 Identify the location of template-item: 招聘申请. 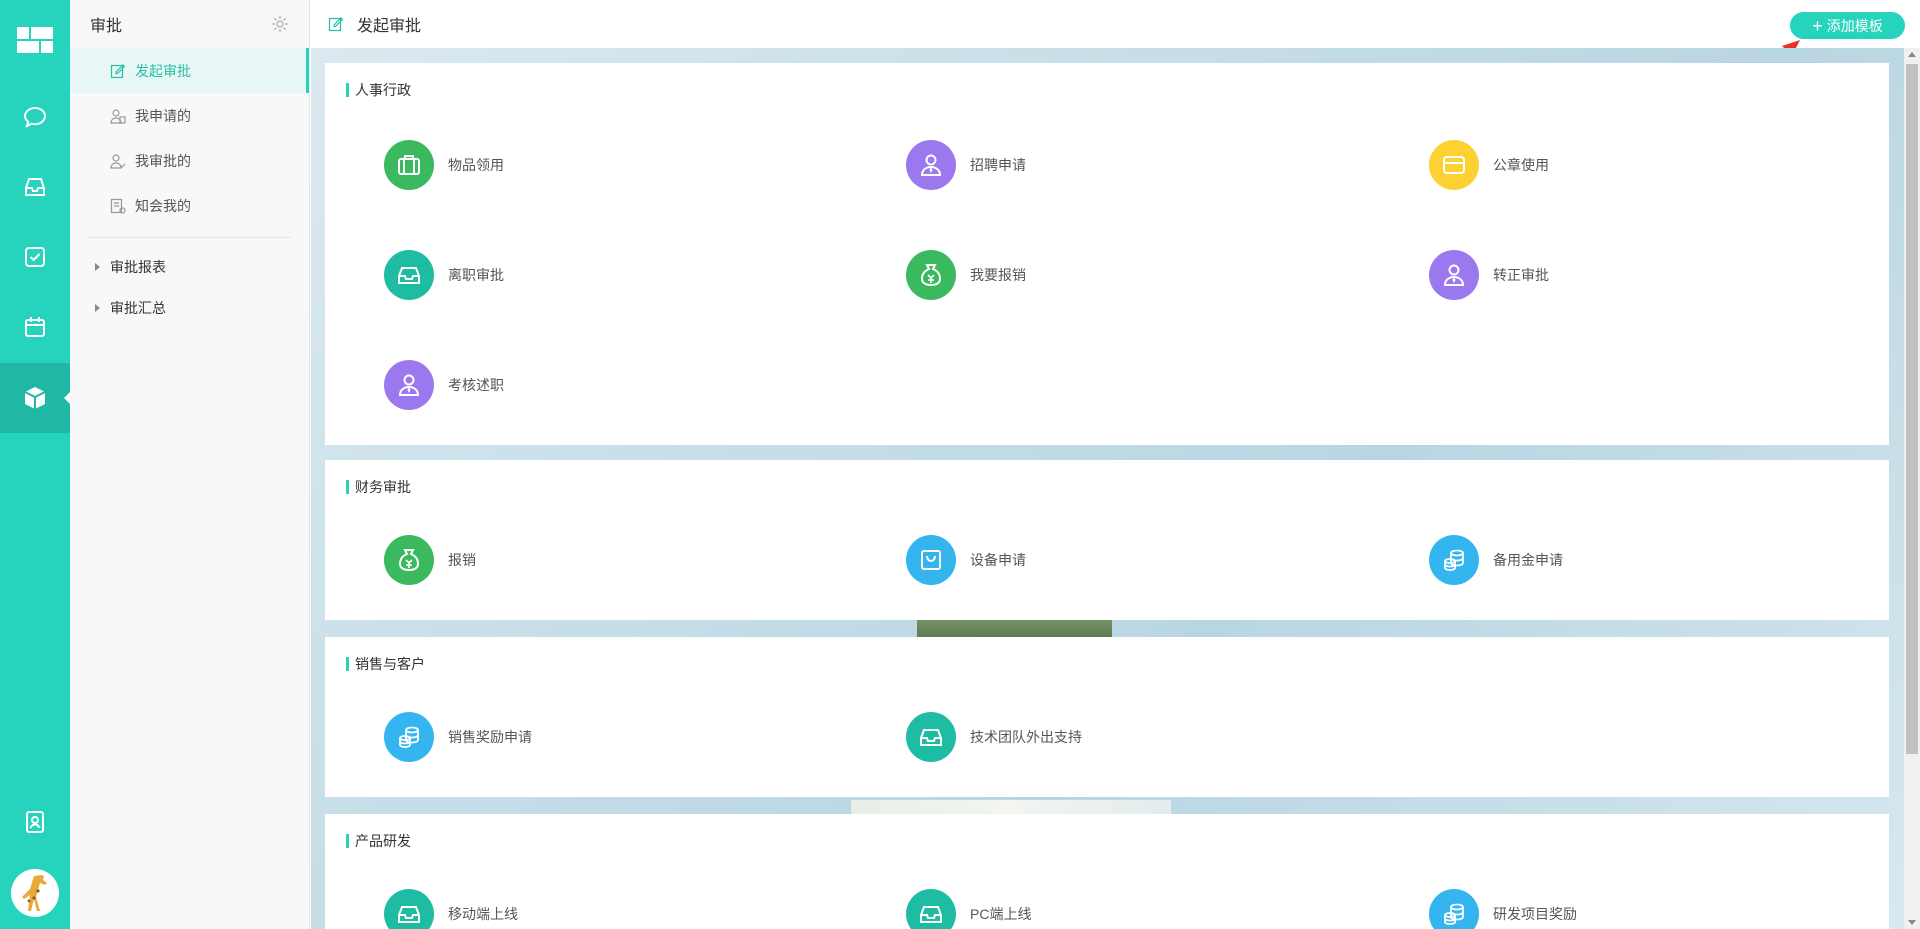
(966, 165).